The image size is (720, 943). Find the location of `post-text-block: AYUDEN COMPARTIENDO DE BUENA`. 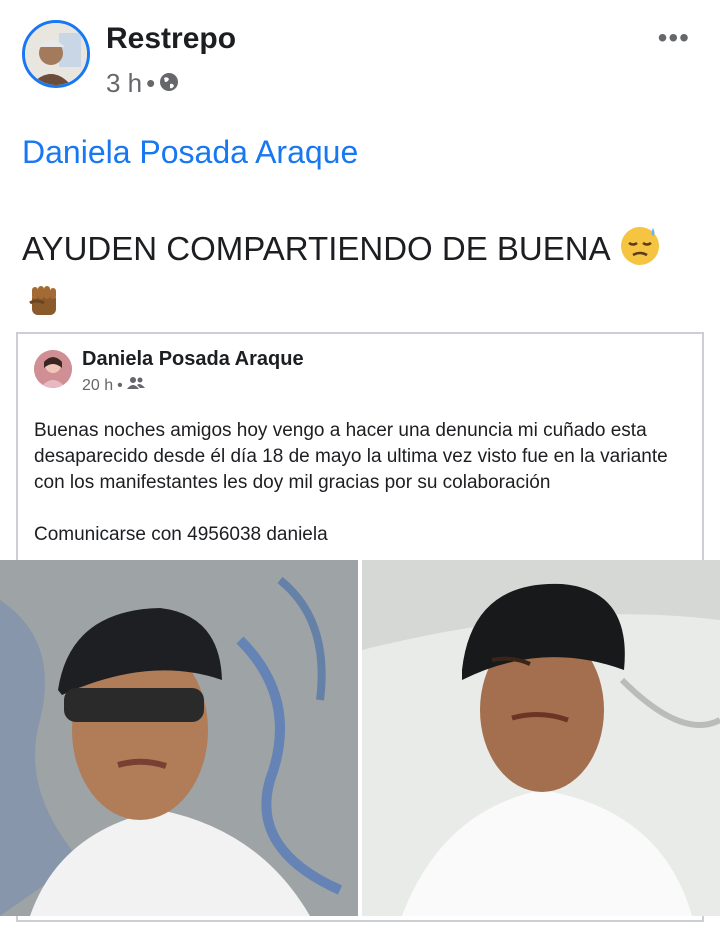

post-text-block: AYUDEN COMPARTIENDO DE BUENA is located at coordinates (362, 279).